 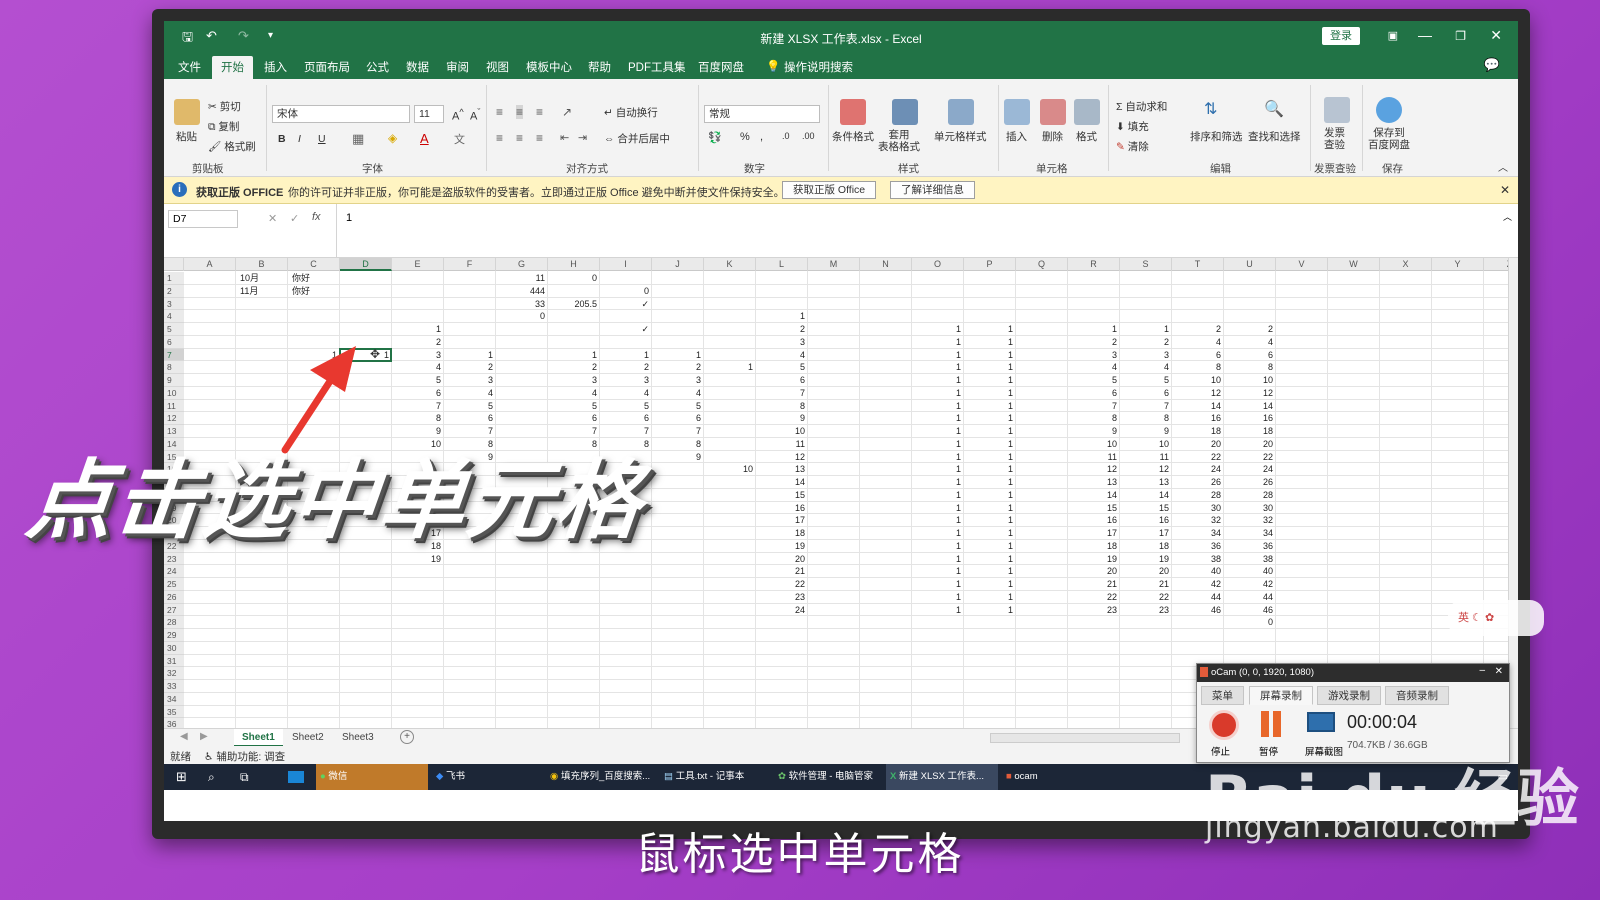 I want to click on ime-floating-toolbar: 英 ☾ ✿, so click(x=1496, y=618).